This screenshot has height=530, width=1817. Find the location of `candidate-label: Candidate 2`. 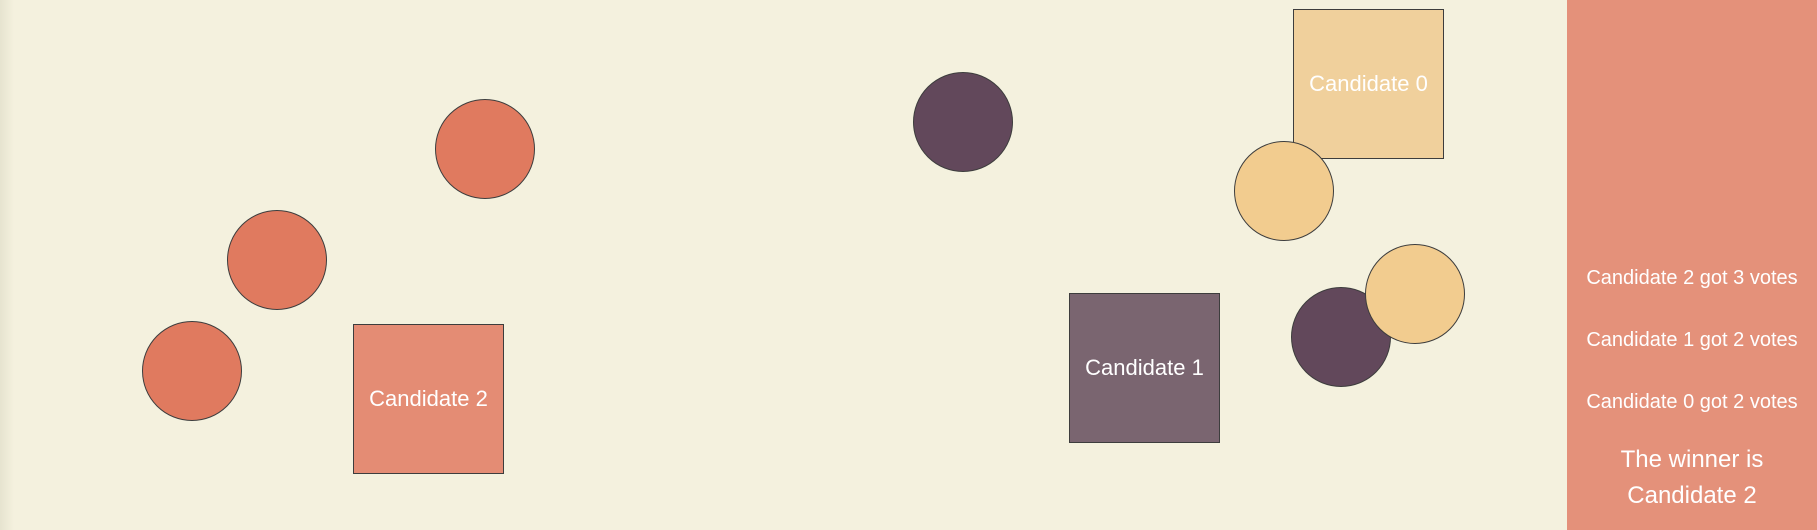

candidate-label: Candidate 2 is located at coordinates (428, 398).